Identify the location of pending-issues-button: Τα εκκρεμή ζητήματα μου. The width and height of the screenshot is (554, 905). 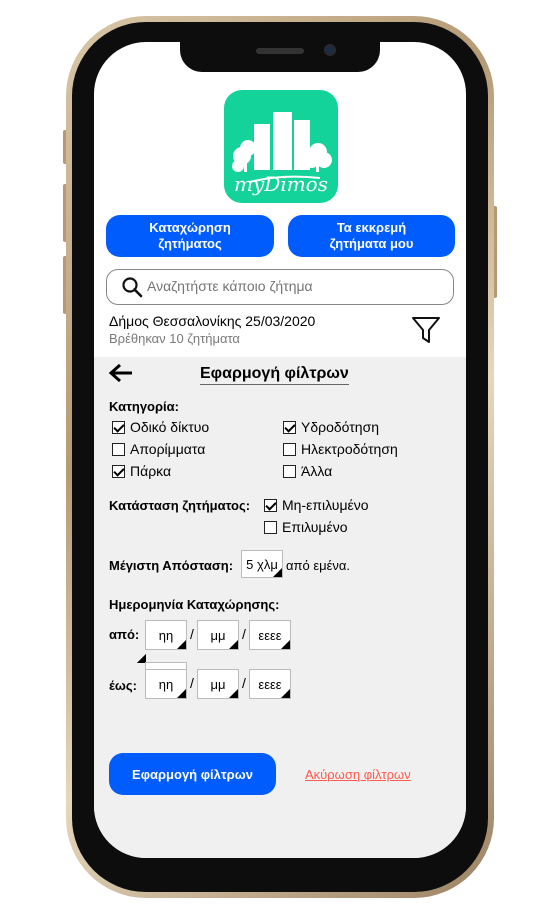
(371, 236).